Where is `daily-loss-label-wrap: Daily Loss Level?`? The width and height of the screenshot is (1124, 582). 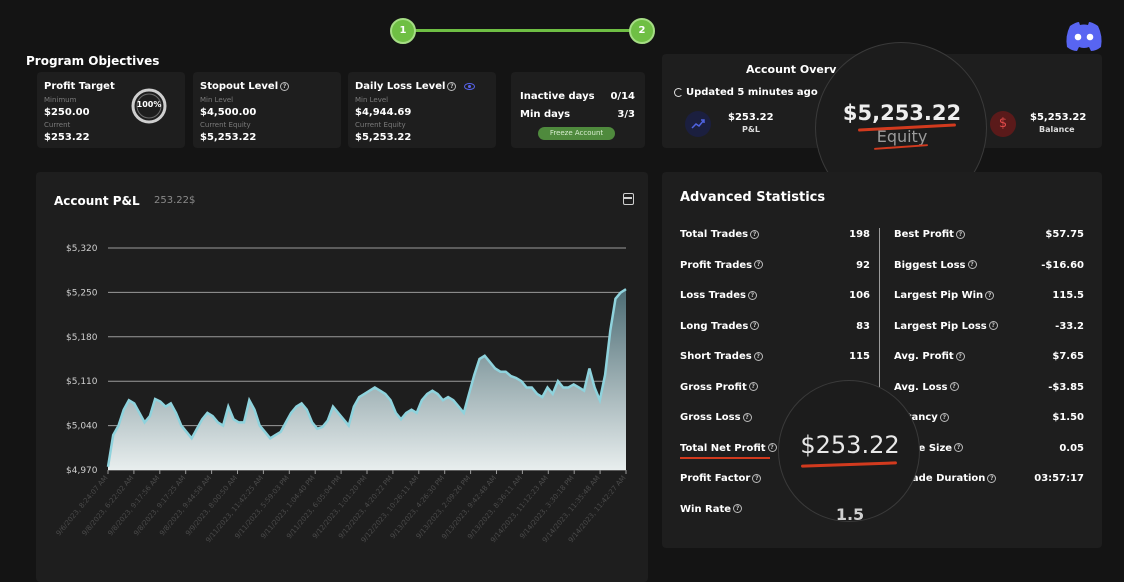 daily-loss-label-wrap: Daily Loss Level? is located at coordinates (415, 86).